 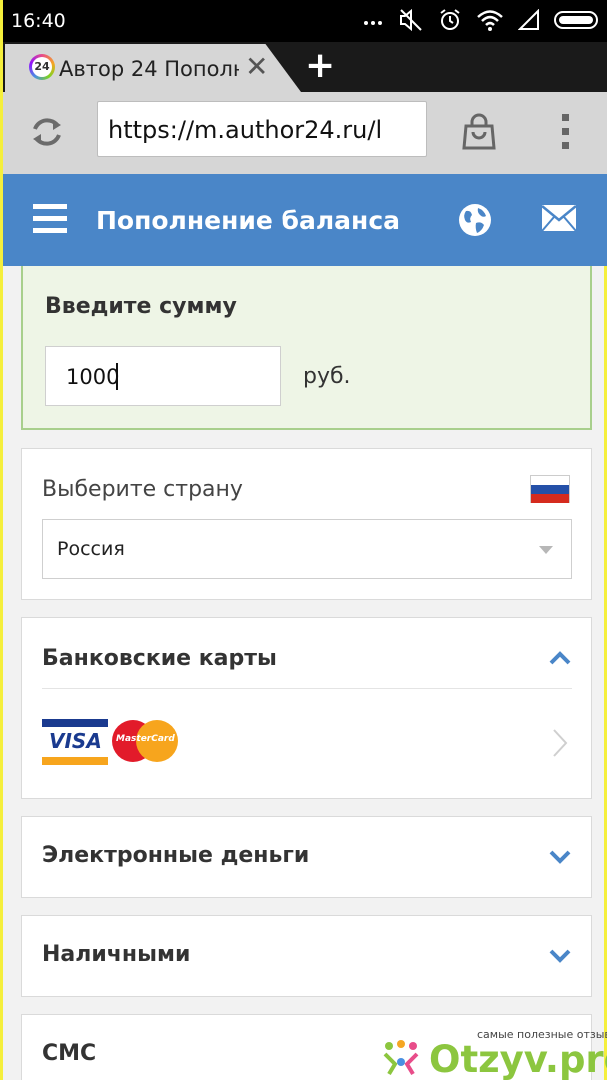 What do you see at coordinates (490, 20) in the screenshot?
I see `wifi-icon` at bounding box center [490, 20].